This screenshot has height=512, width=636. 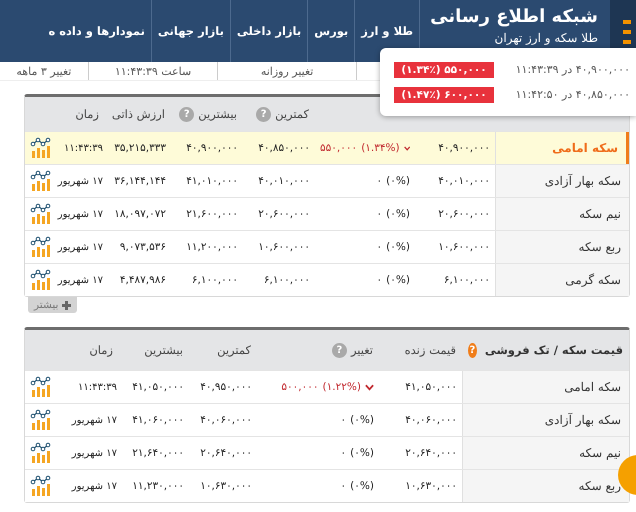 I want to click on intrinsic-cell-text: ۳۶,۱۴۴,۱۴۴, so click(x=140, y=181).